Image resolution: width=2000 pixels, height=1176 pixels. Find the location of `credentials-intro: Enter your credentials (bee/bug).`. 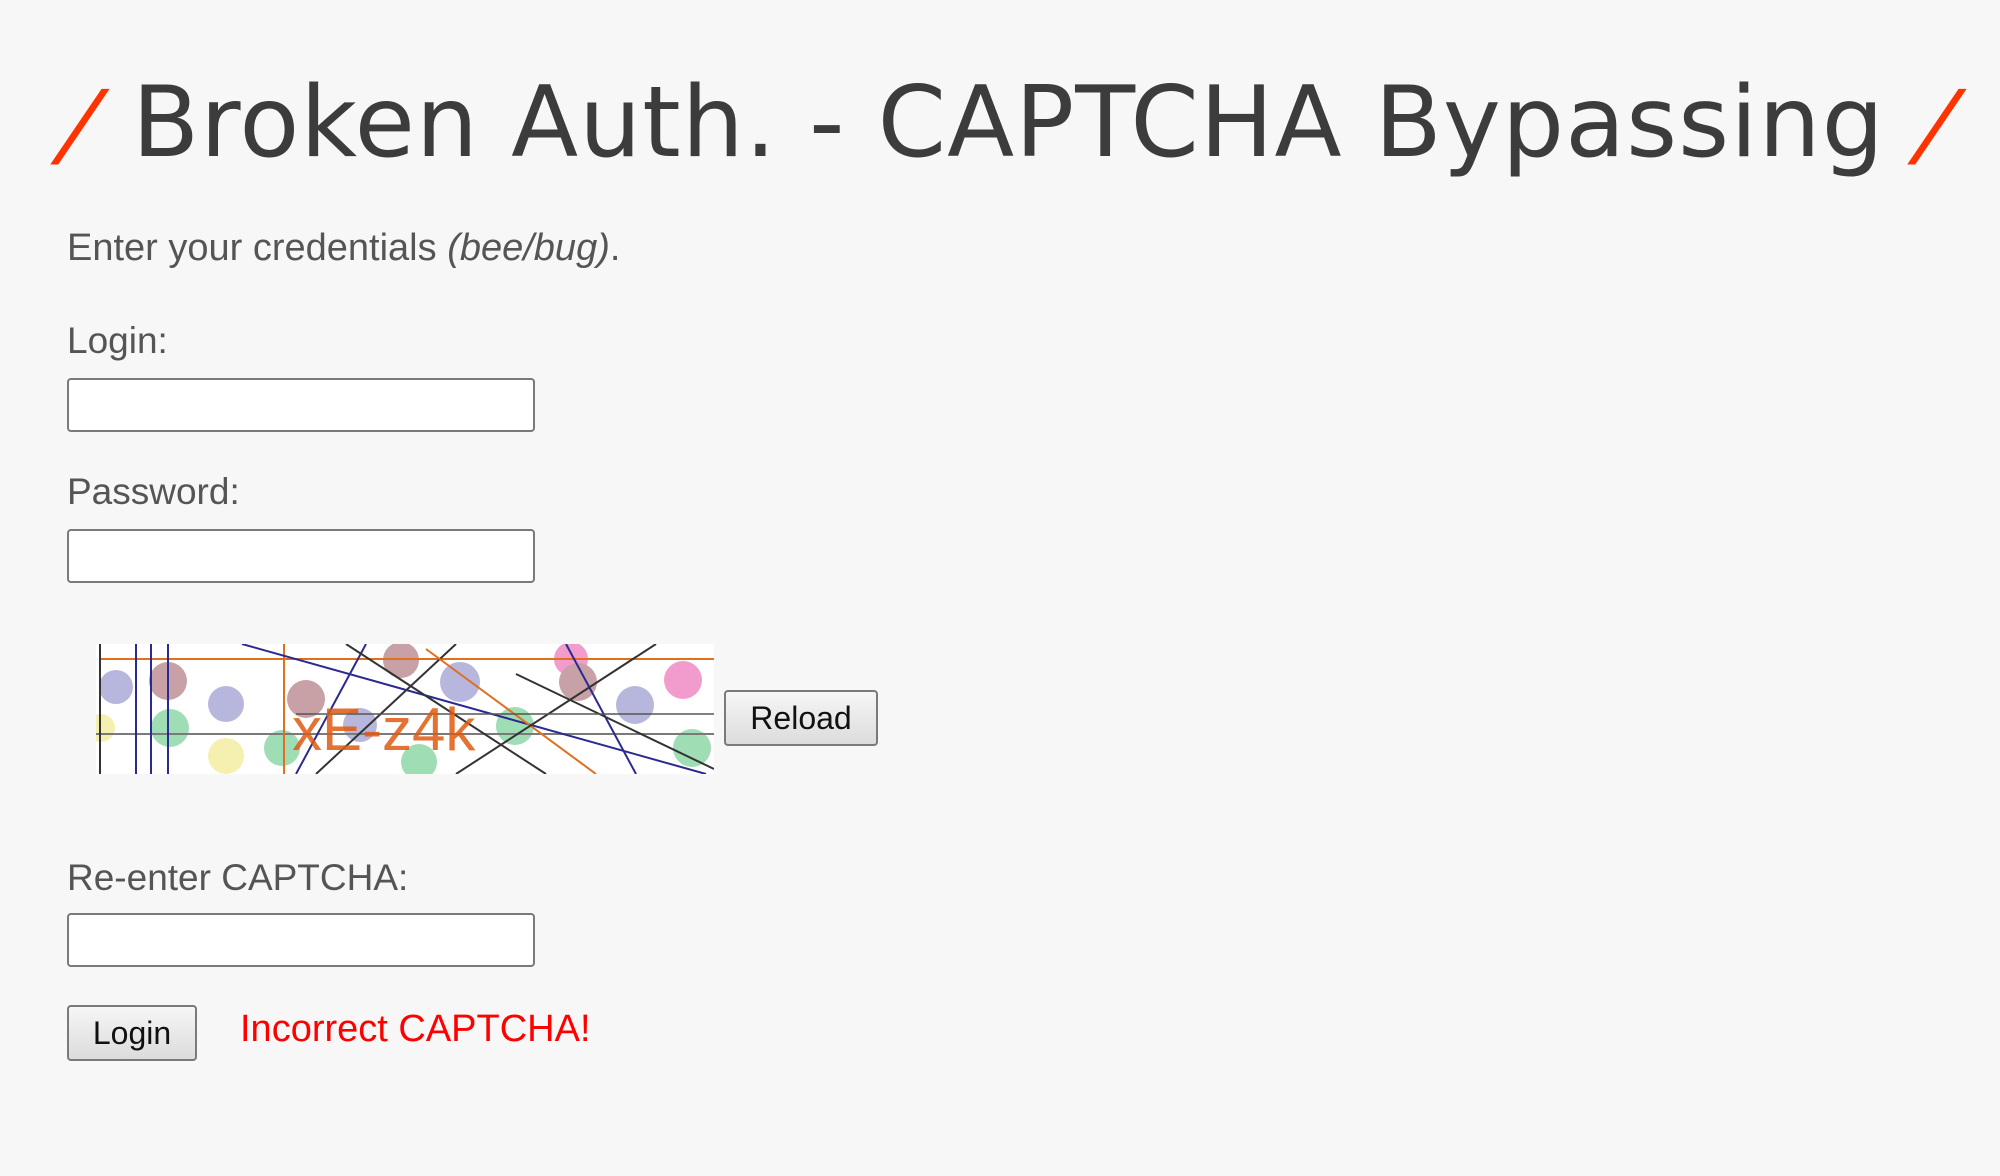

credentials-intro: Enter your credentials (bee/bug). is located at coordinates (343, 248).